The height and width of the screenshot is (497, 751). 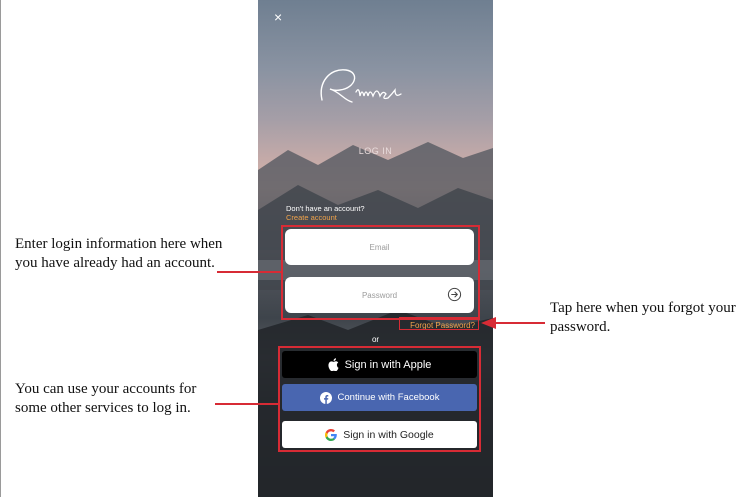 I want to click on or-separator: or, so click(x=375, y=339).